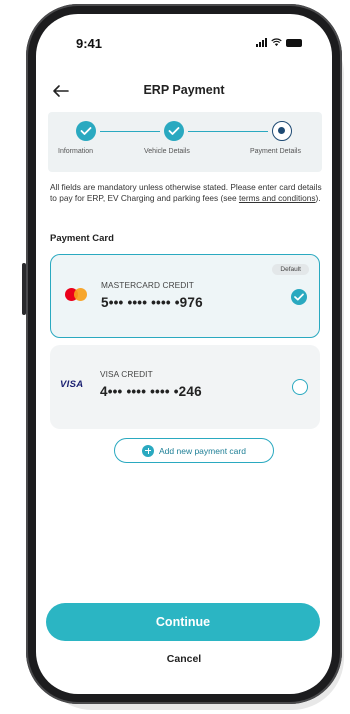  What do you see at coordinates (76, 151) in the screenshot?
I see `step-label-information: Information` at bounding box center [76, 151].